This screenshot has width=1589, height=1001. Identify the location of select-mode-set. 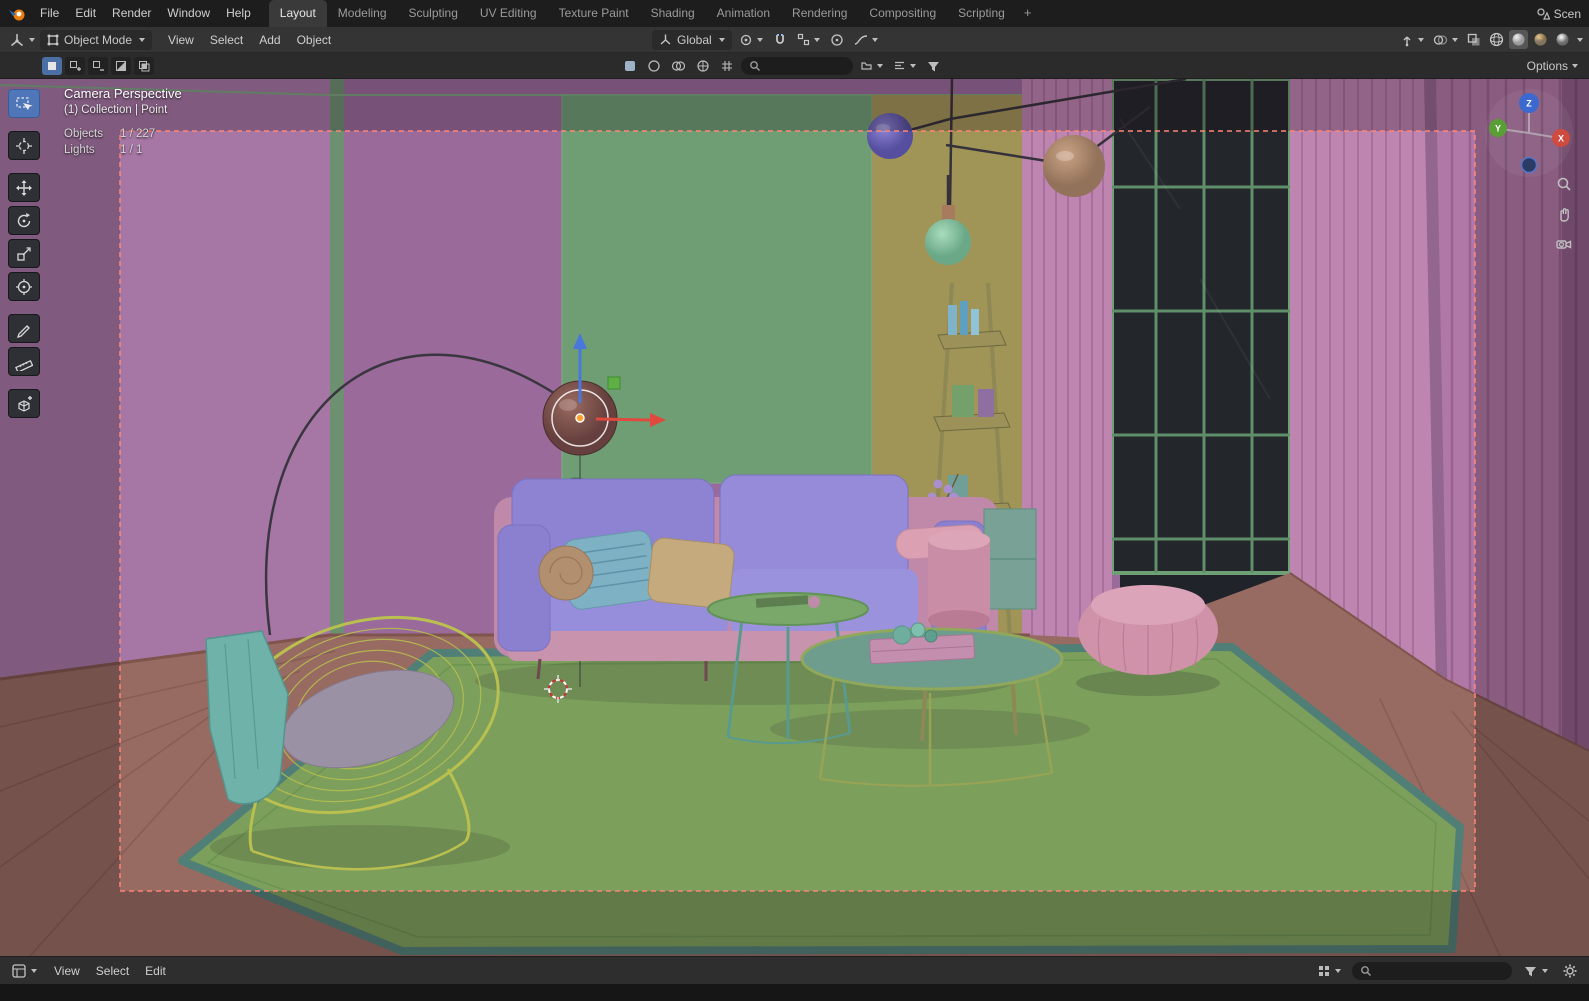
(52, 65).